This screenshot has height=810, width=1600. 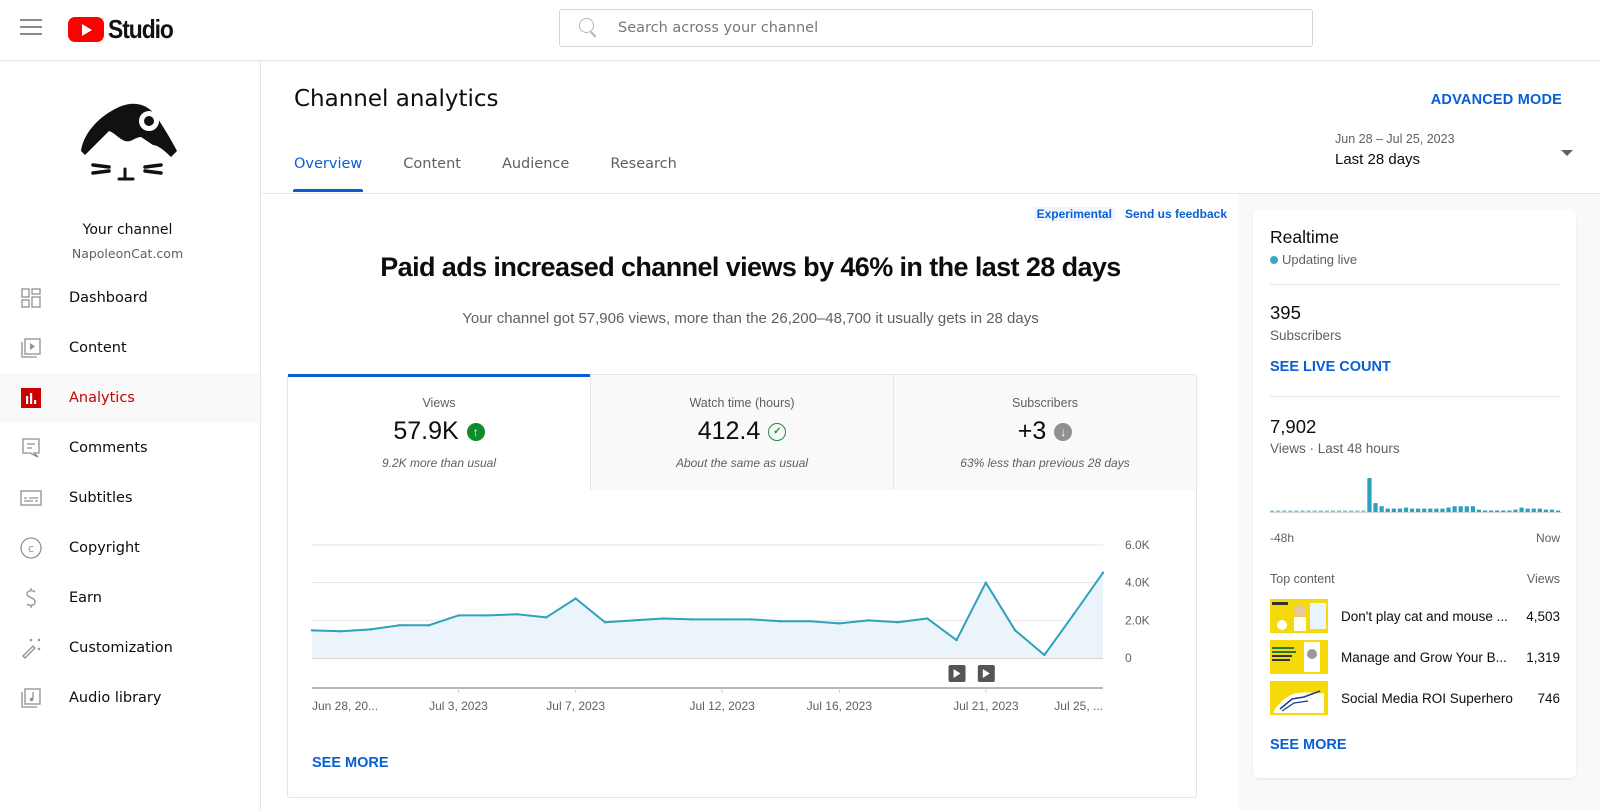 I want to click on views-48h-label: Views · Last 48 hours, so click(x=1335, y=448).